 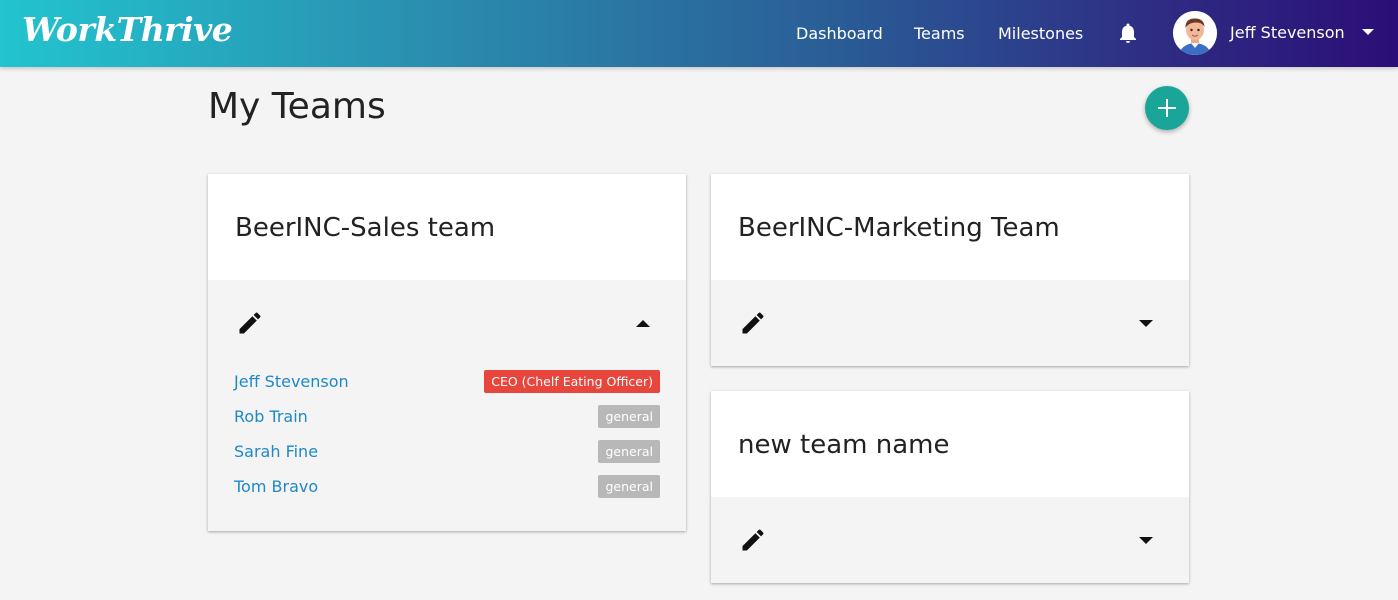 I want to click on team-name: BeerINC-Marketing Team, so click(x=899, y=228).